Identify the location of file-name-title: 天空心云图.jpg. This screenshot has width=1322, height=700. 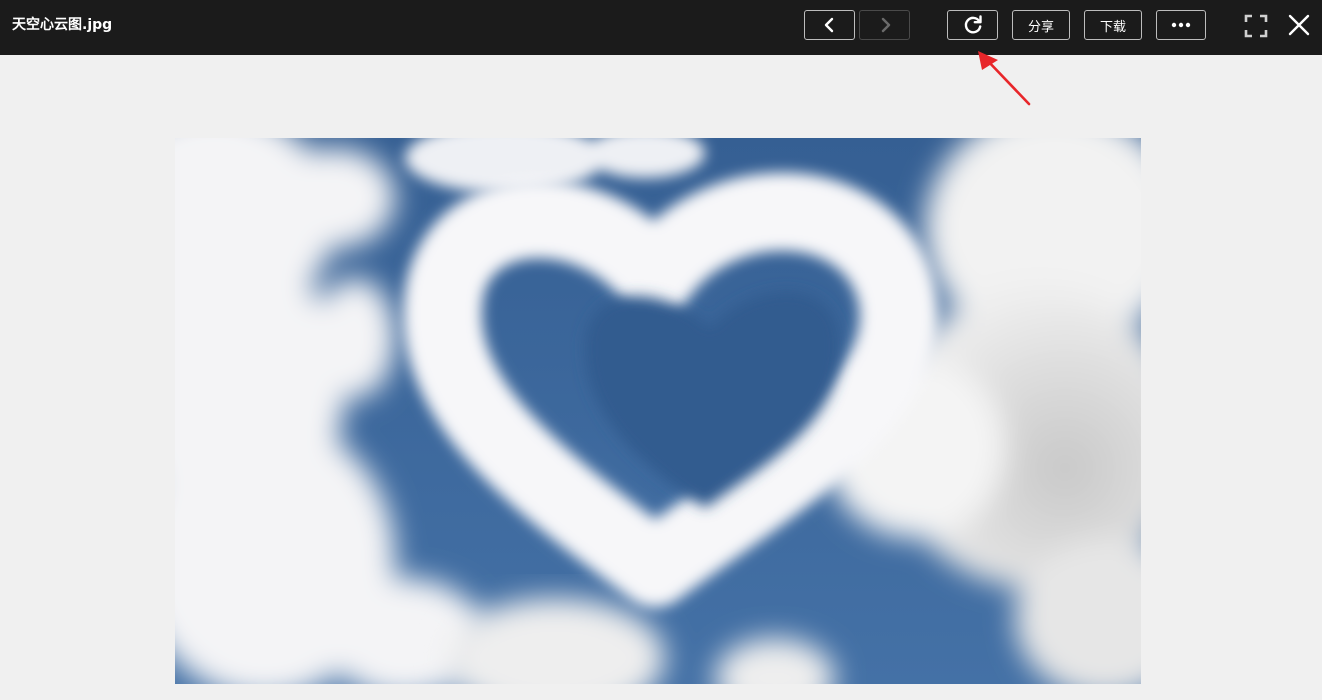
(62, 25).